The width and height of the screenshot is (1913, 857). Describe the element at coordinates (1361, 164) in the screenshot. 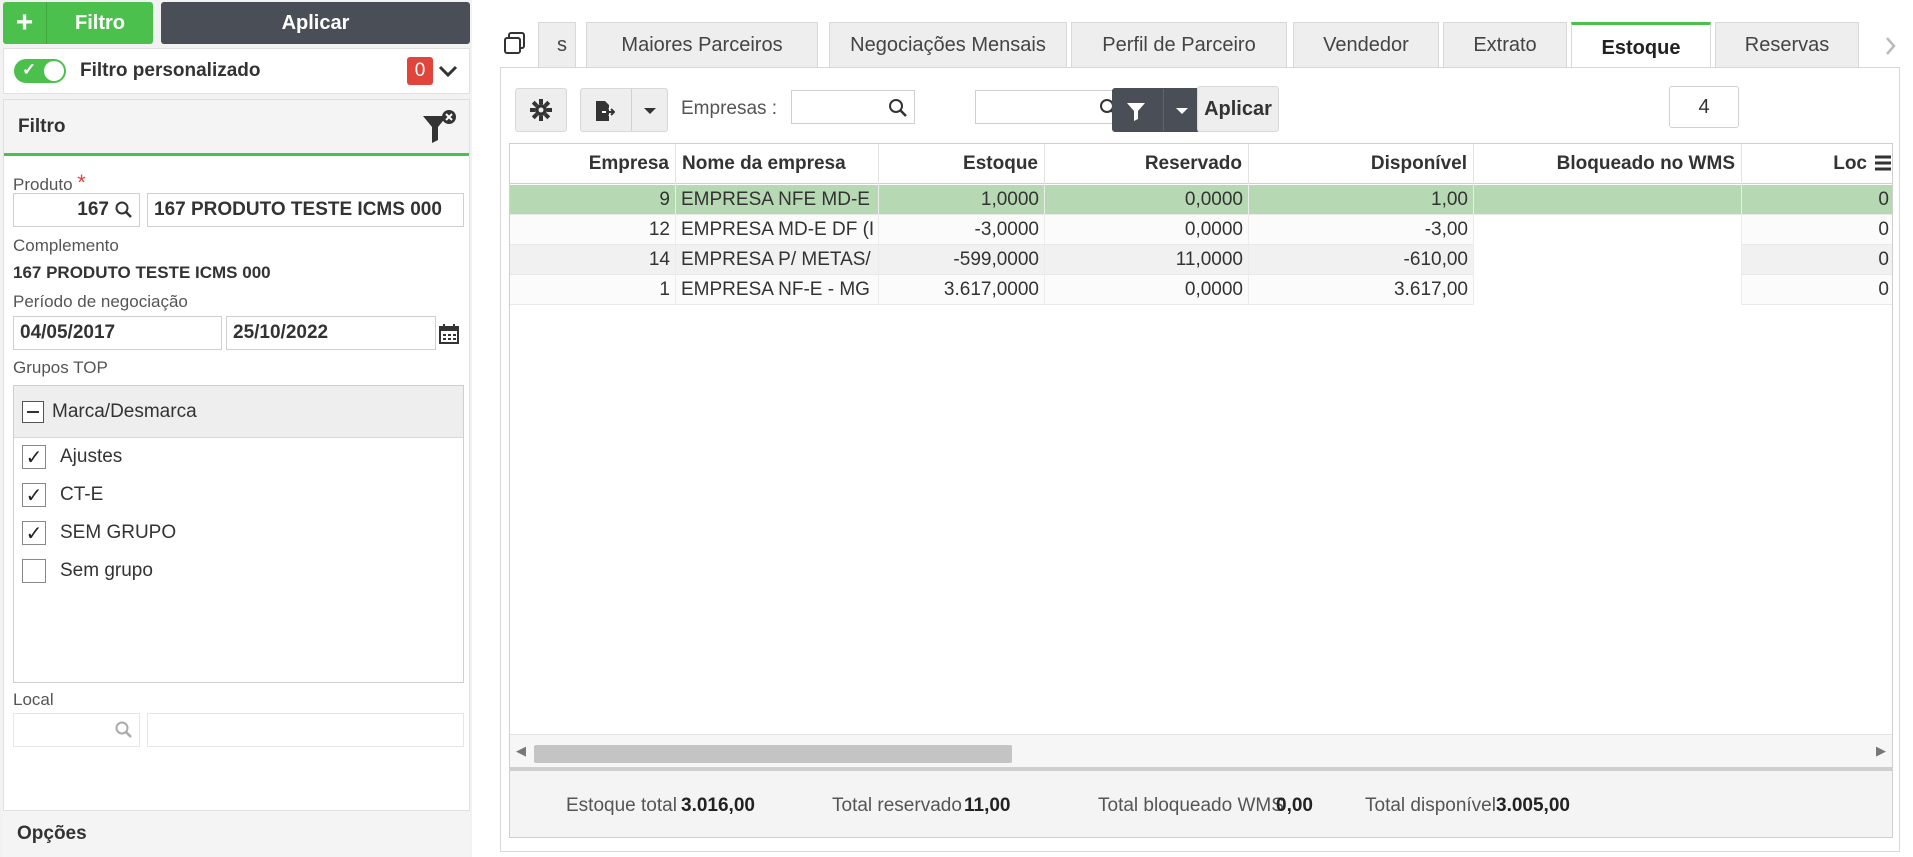

I see `column-header-disponivel: Disponível` at that location.